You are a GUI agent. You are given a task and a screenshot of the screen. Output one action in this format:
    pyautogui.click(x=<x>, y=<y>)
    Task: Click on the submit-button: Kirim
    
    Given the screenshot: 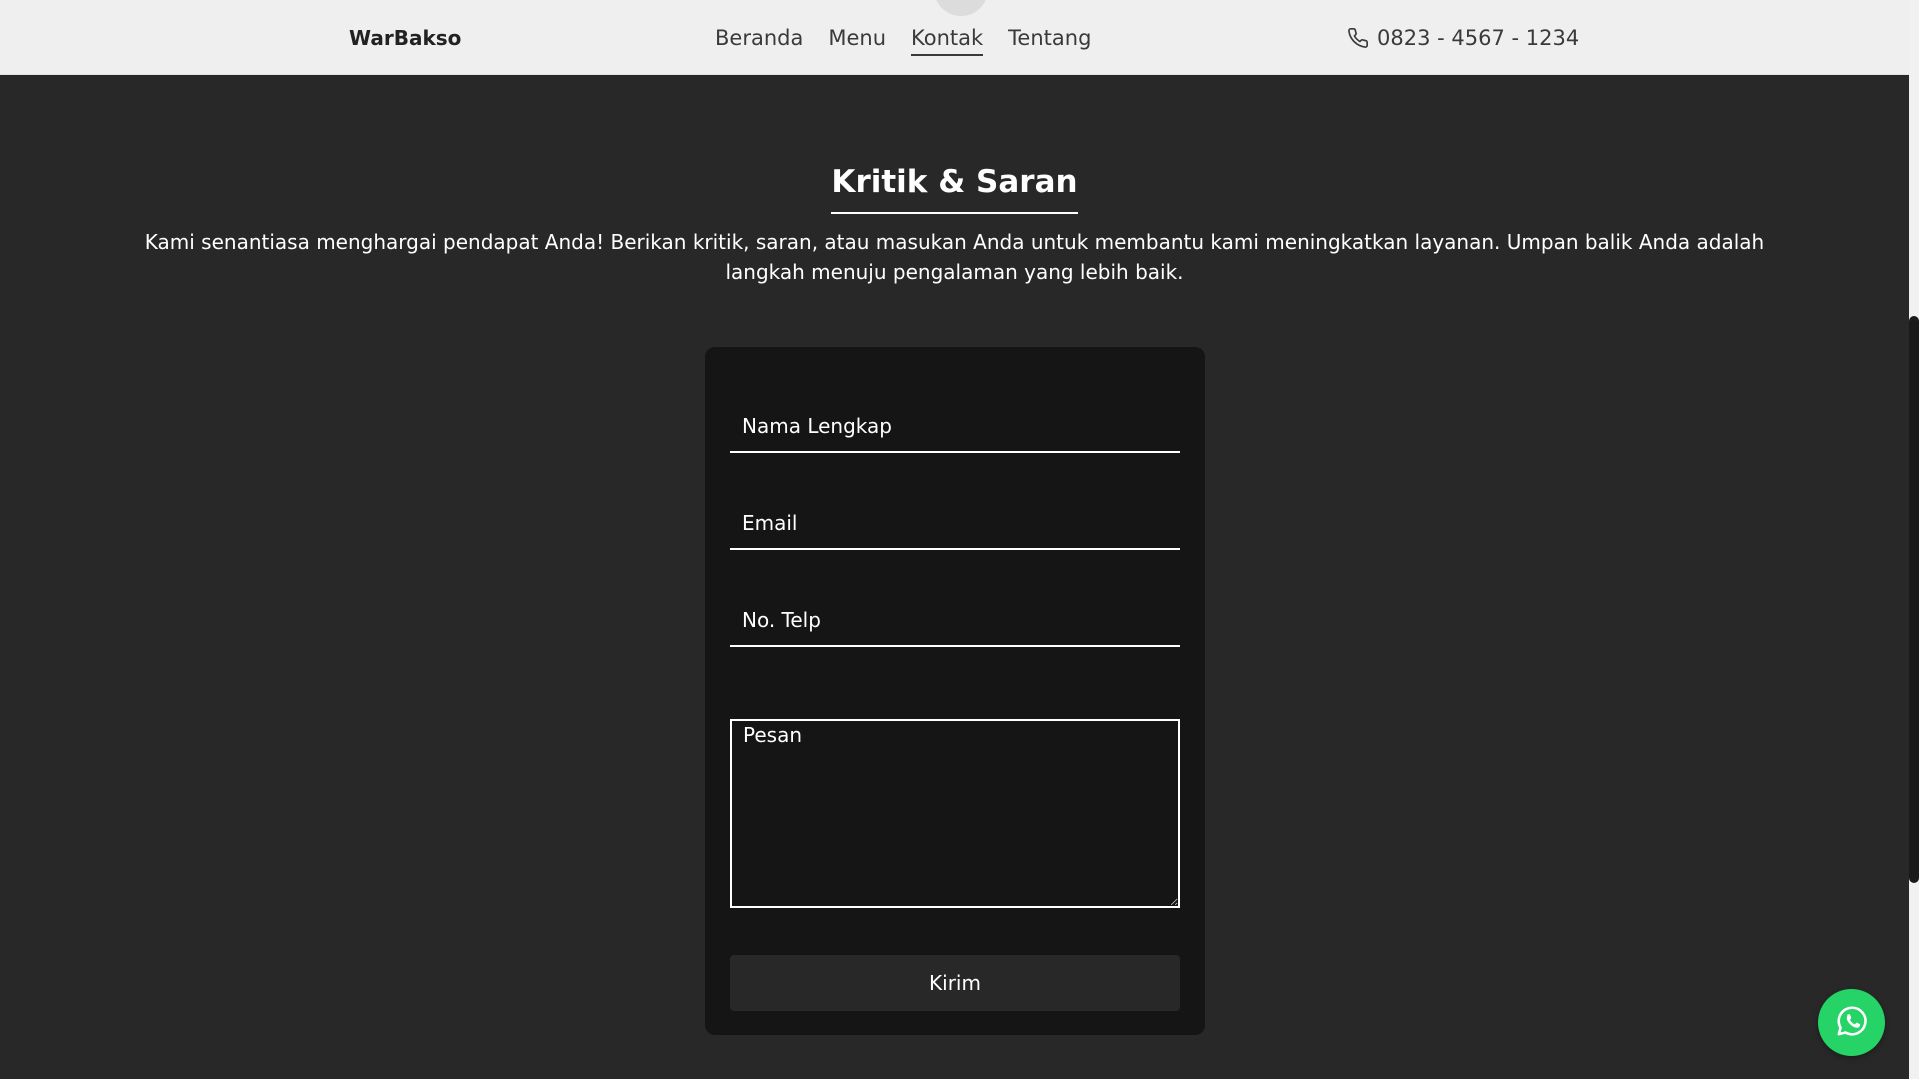 What is the action you would take?
    pyautogui.click(x=955, y=983)
    